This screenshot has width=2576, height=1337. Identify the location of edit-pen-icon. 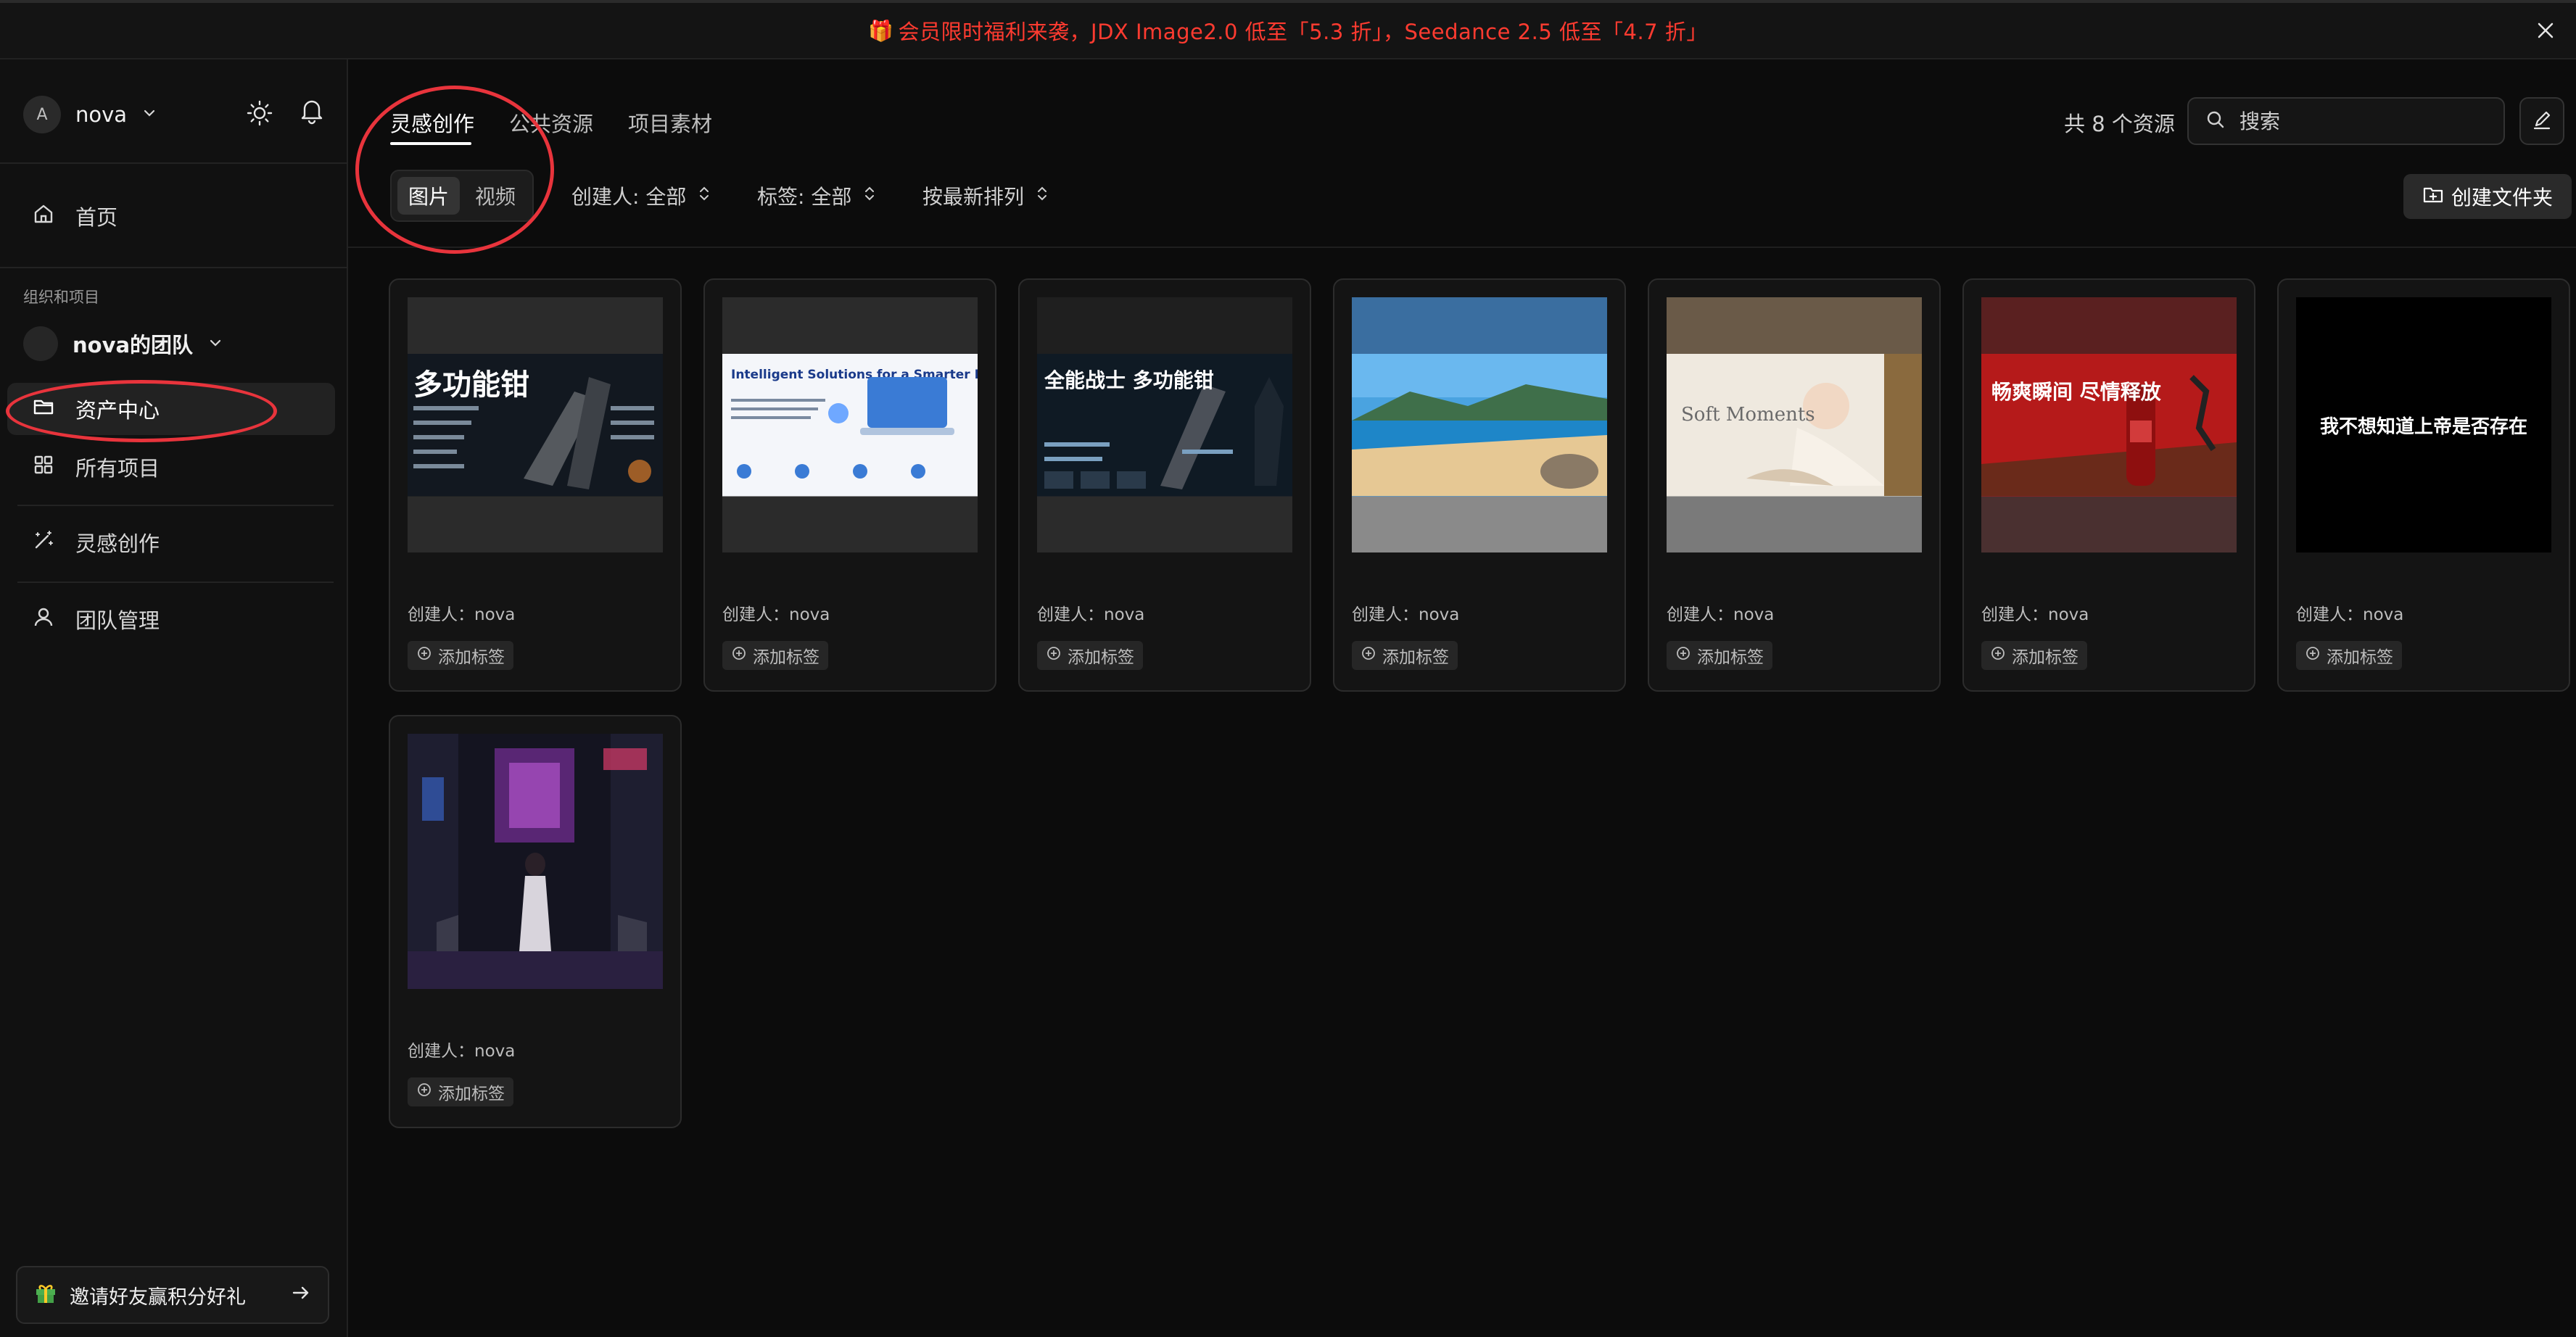
(2542, 121).